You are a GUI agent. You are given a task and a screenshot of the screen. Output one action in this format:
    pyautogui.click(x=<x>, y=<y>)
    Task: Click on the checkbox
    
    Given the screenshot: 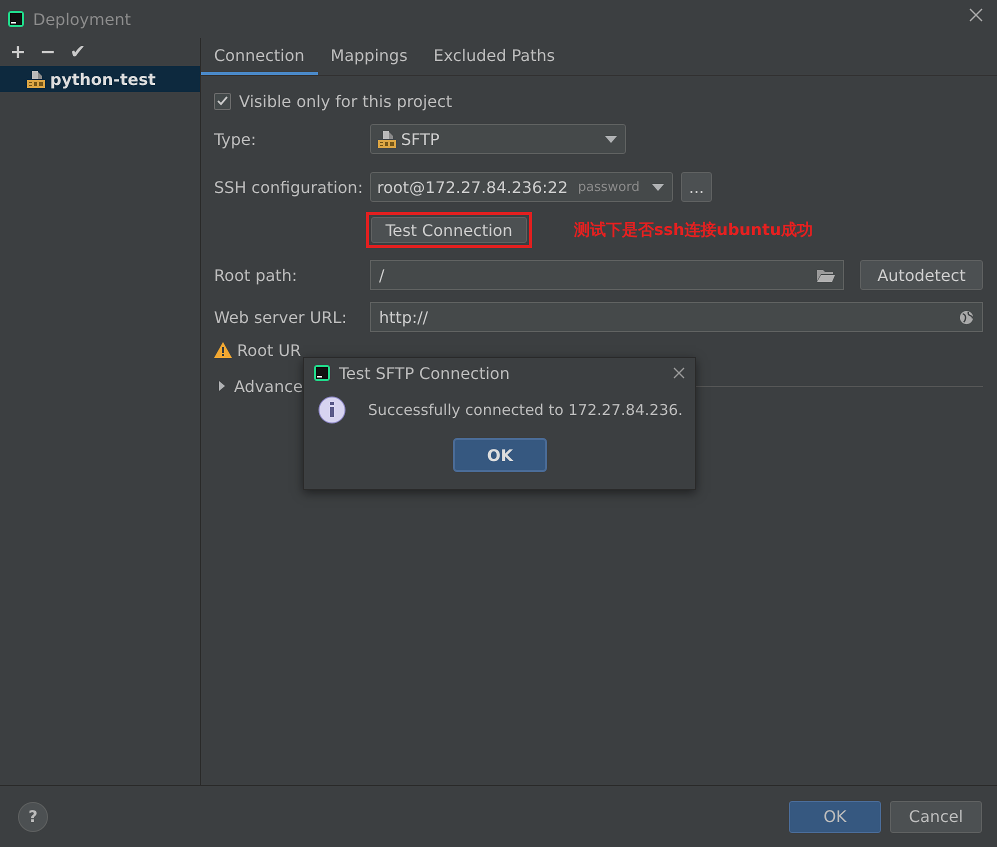 What is the action you would take?
    pyautogui.click(x=222, y=101)
    